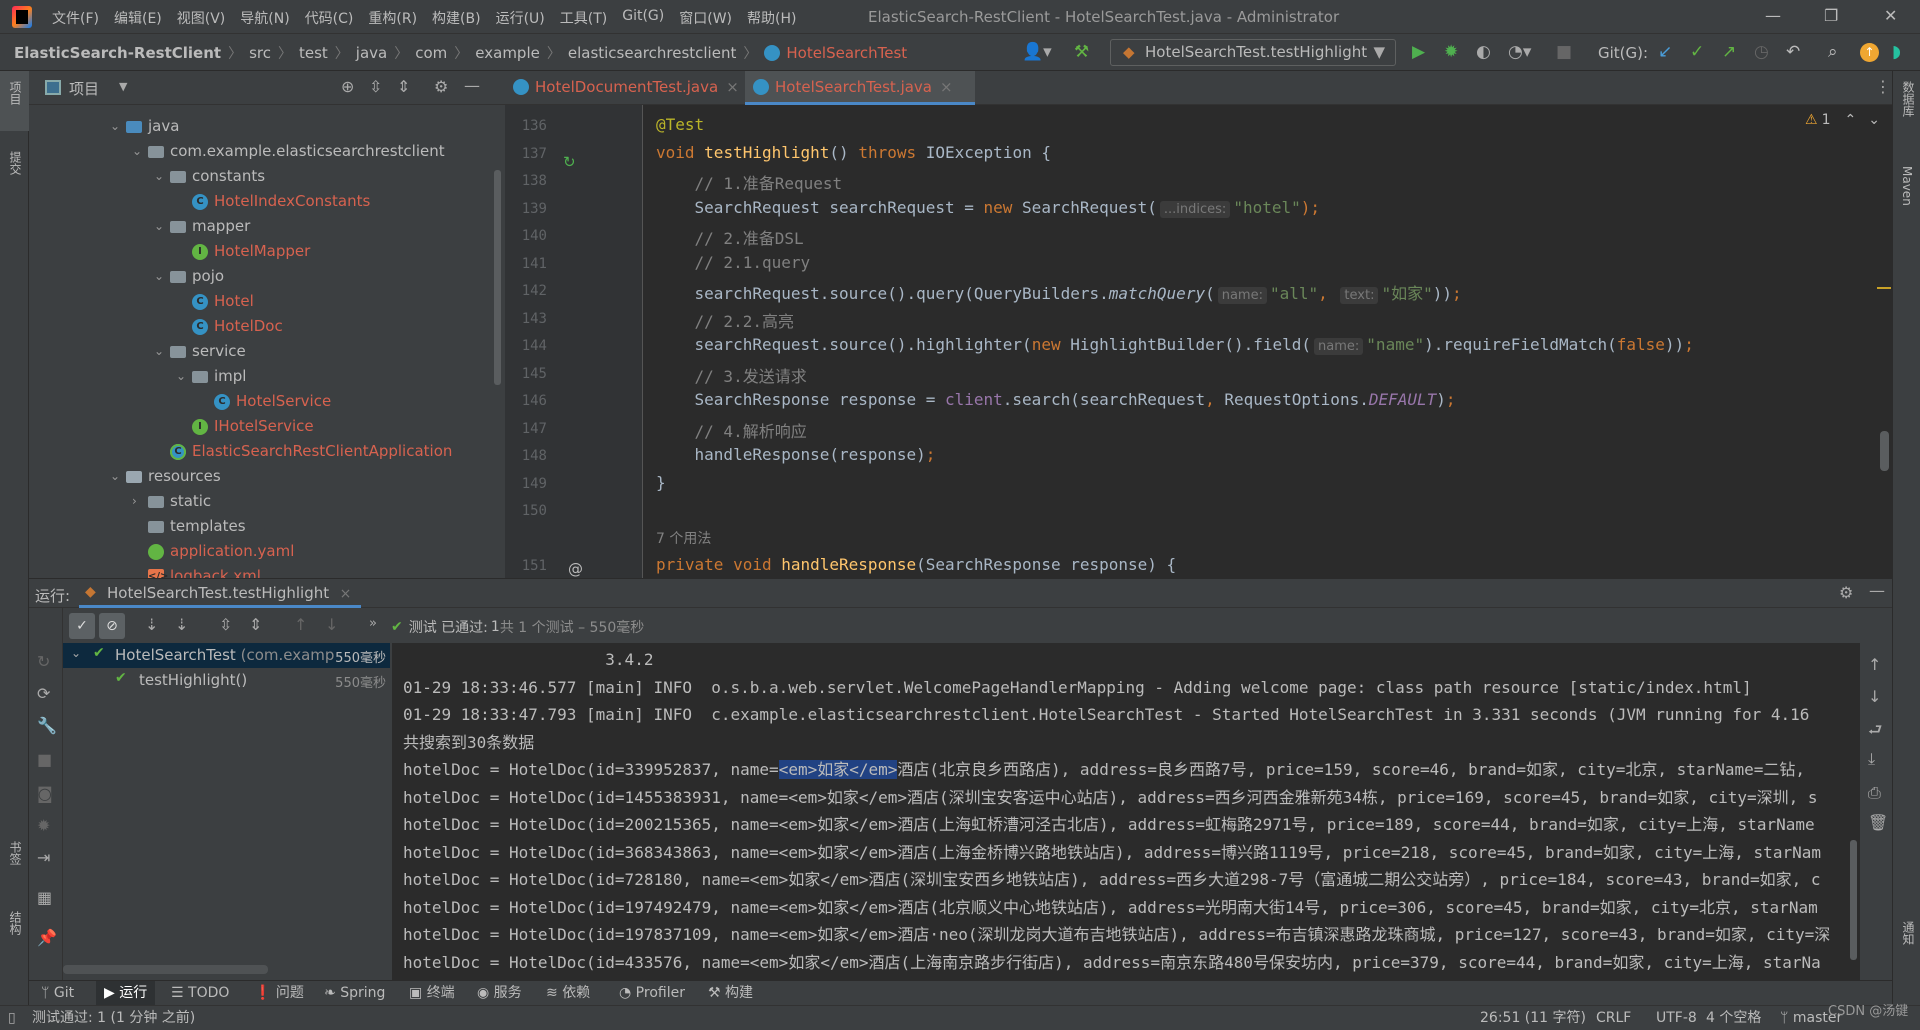 This screenshot has height=1030, width=1920. Describe the element at coordinates (57, 993) in the screenshot. I see `tool-tab-git: ᛘ Git` at that location.